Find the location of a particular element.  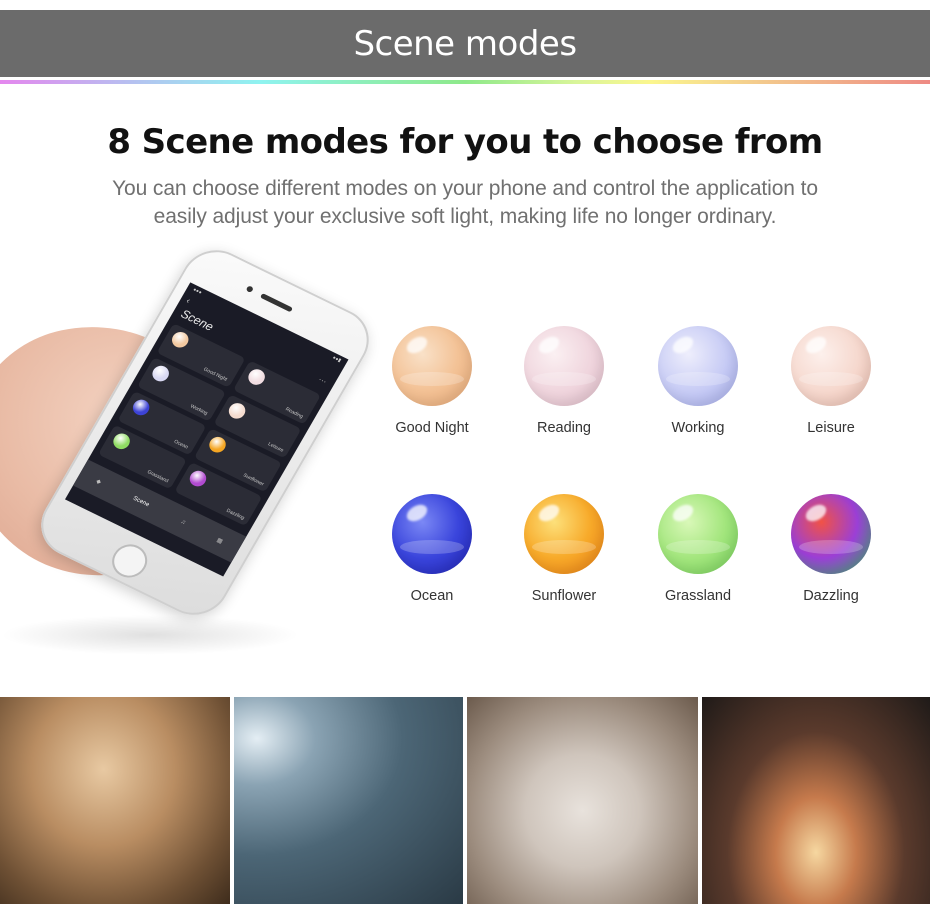

header-band: Scene modes is located at coordinates (465, 43).